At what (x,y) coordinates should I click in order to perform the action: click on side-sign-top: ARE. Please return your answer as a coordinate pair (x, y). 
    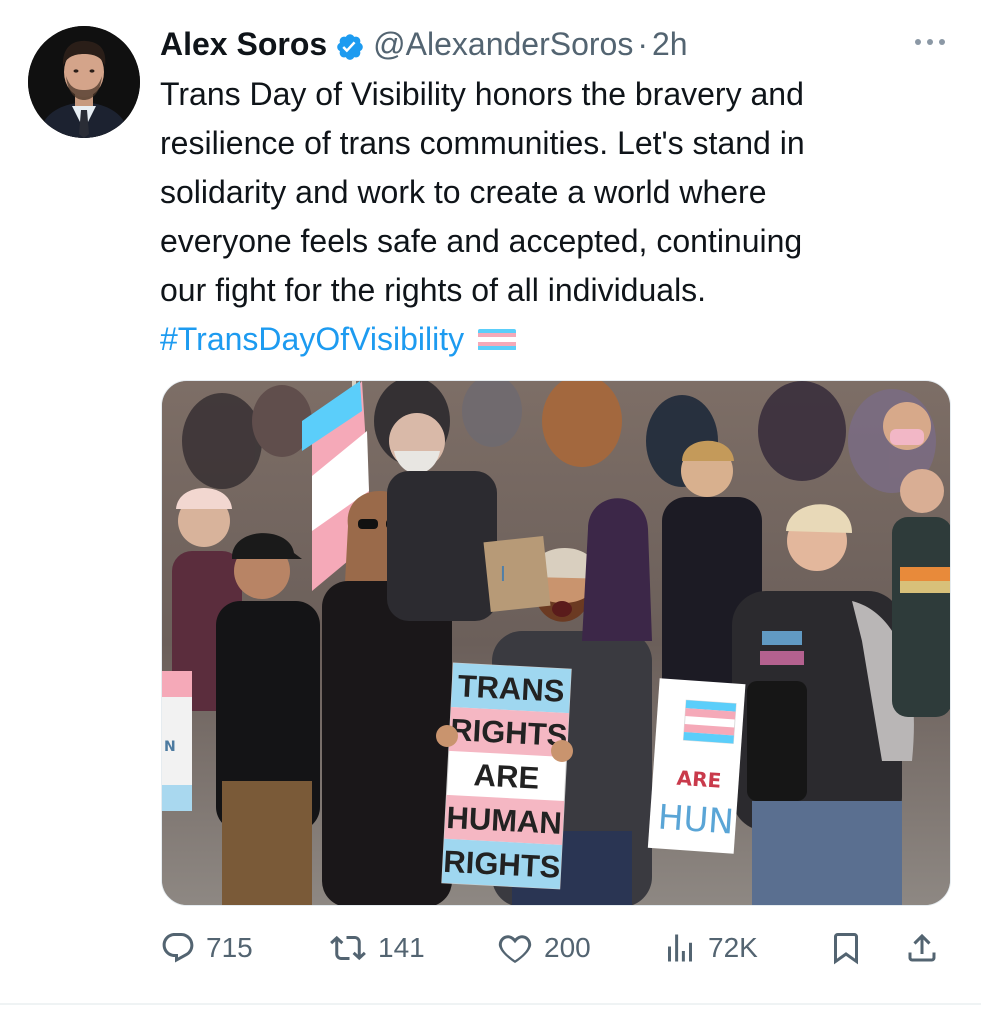
    Looking at the image, I should click on (699, 779).